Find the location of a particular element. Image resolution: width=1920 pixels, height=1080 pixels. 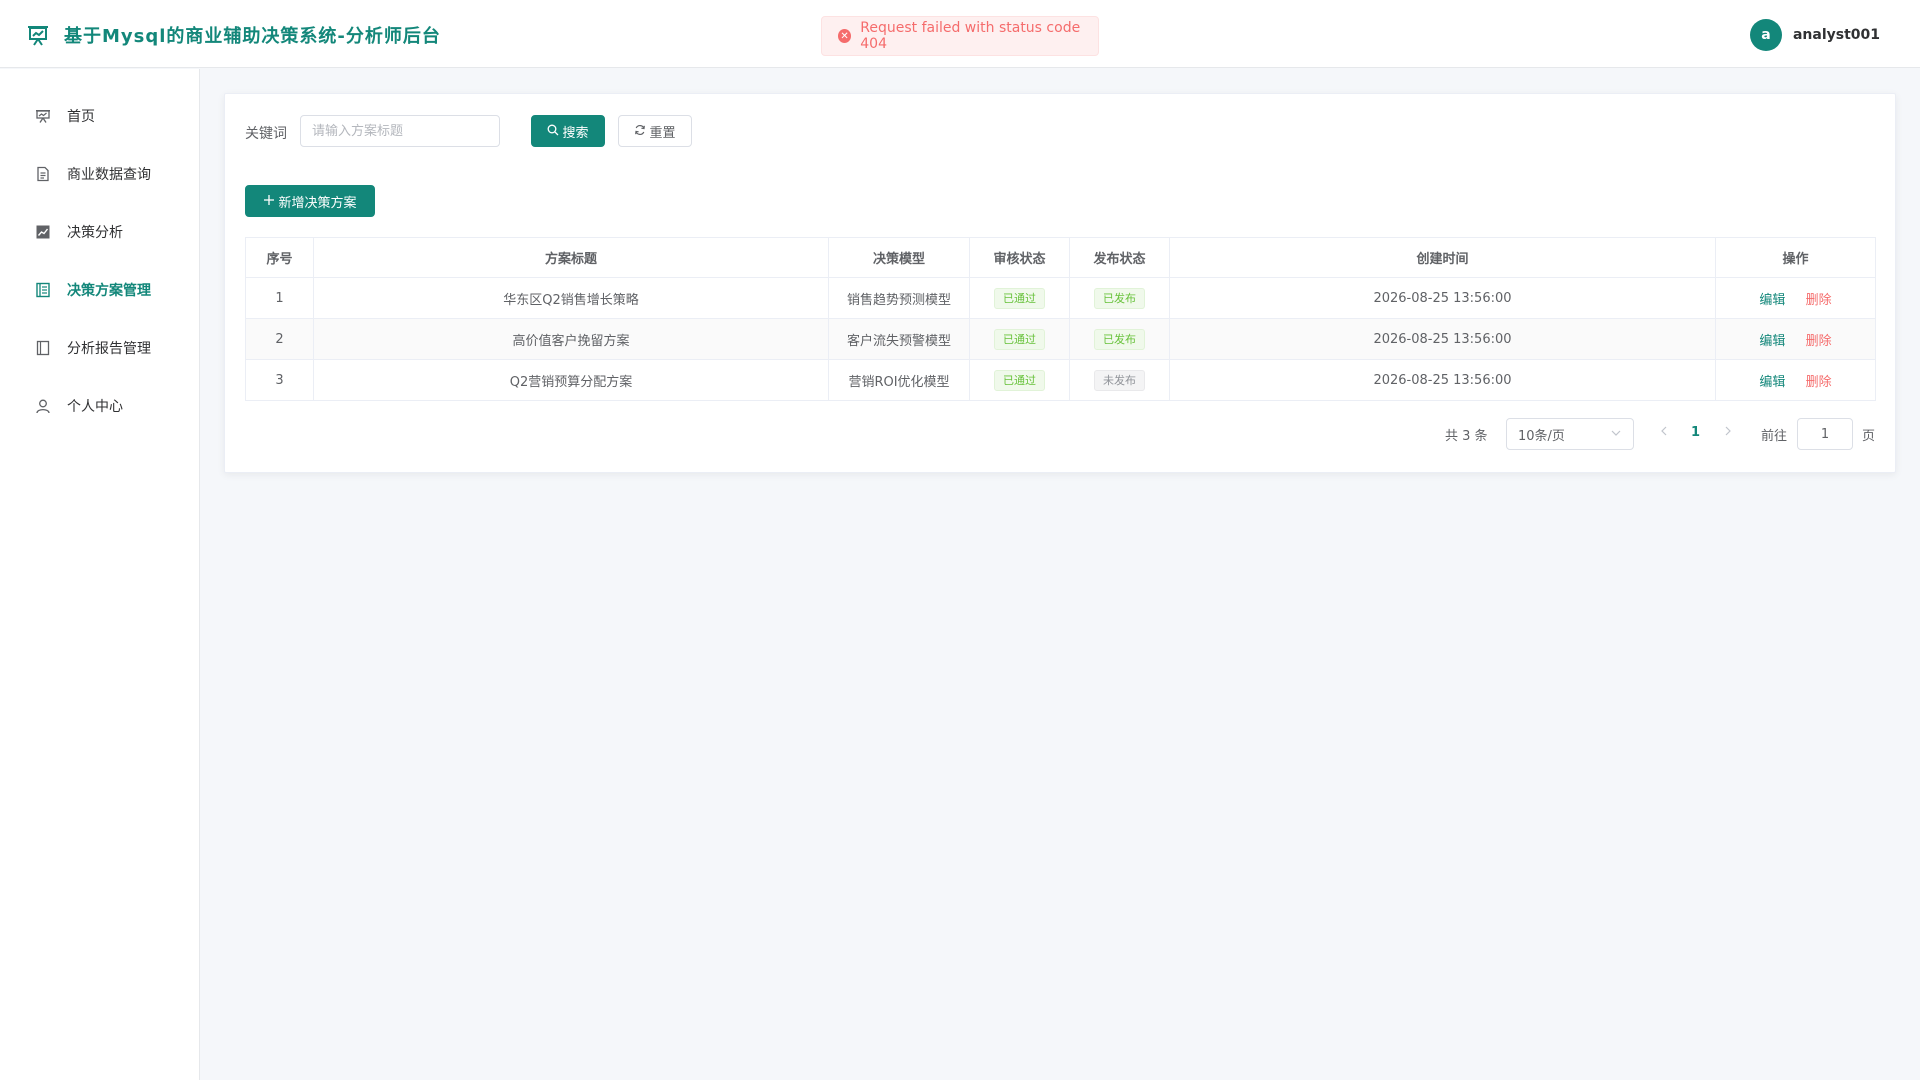

column-header-publish-status: 发布状态 is located at coordinates (1119, 257).